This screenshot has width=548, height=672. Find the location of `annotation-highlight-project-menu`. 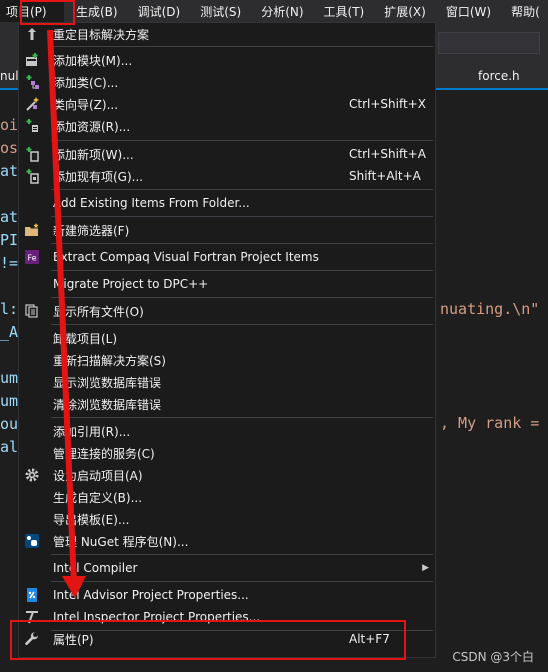

annotation-highlight-project-menu is located at coordinates (47, 12).